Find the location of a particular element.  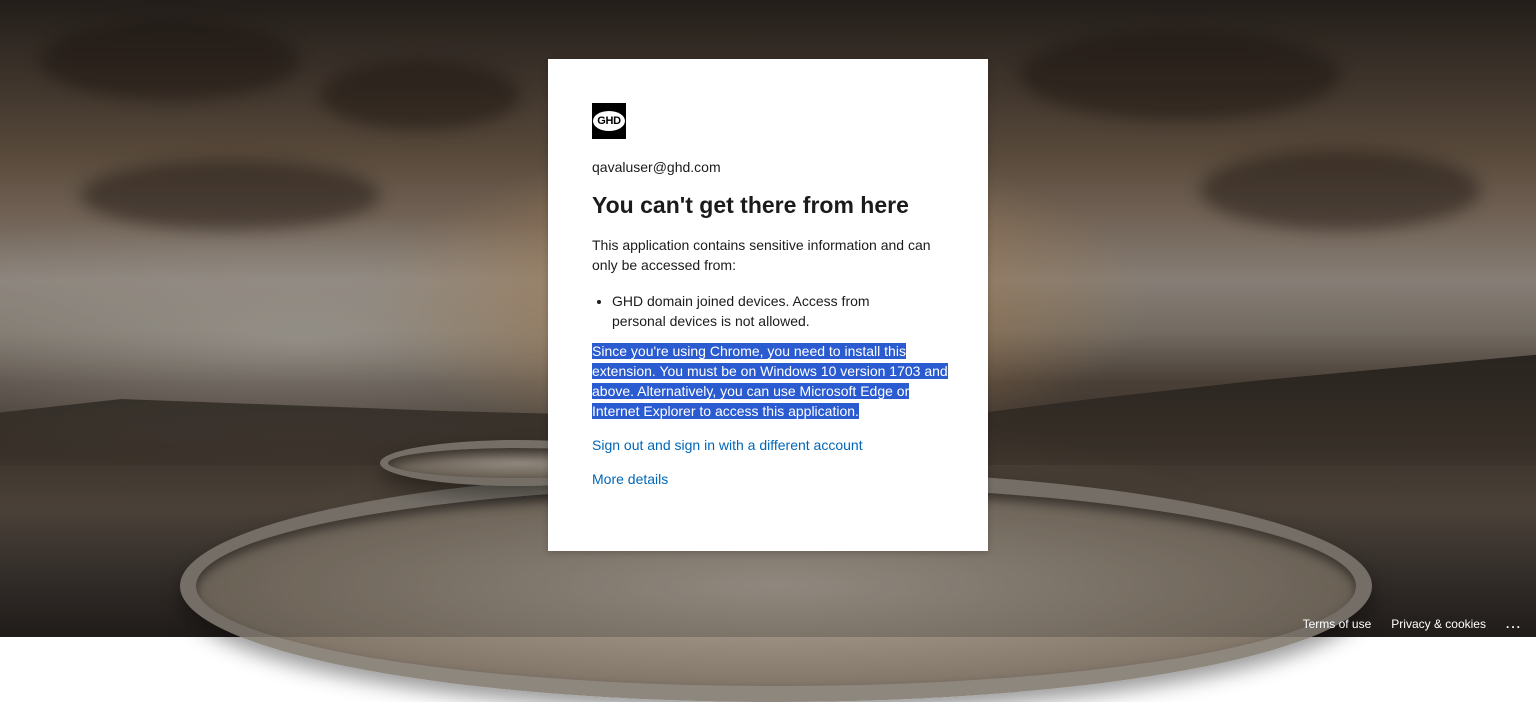

more-details-link: More details is located at coordinates (768, 479).